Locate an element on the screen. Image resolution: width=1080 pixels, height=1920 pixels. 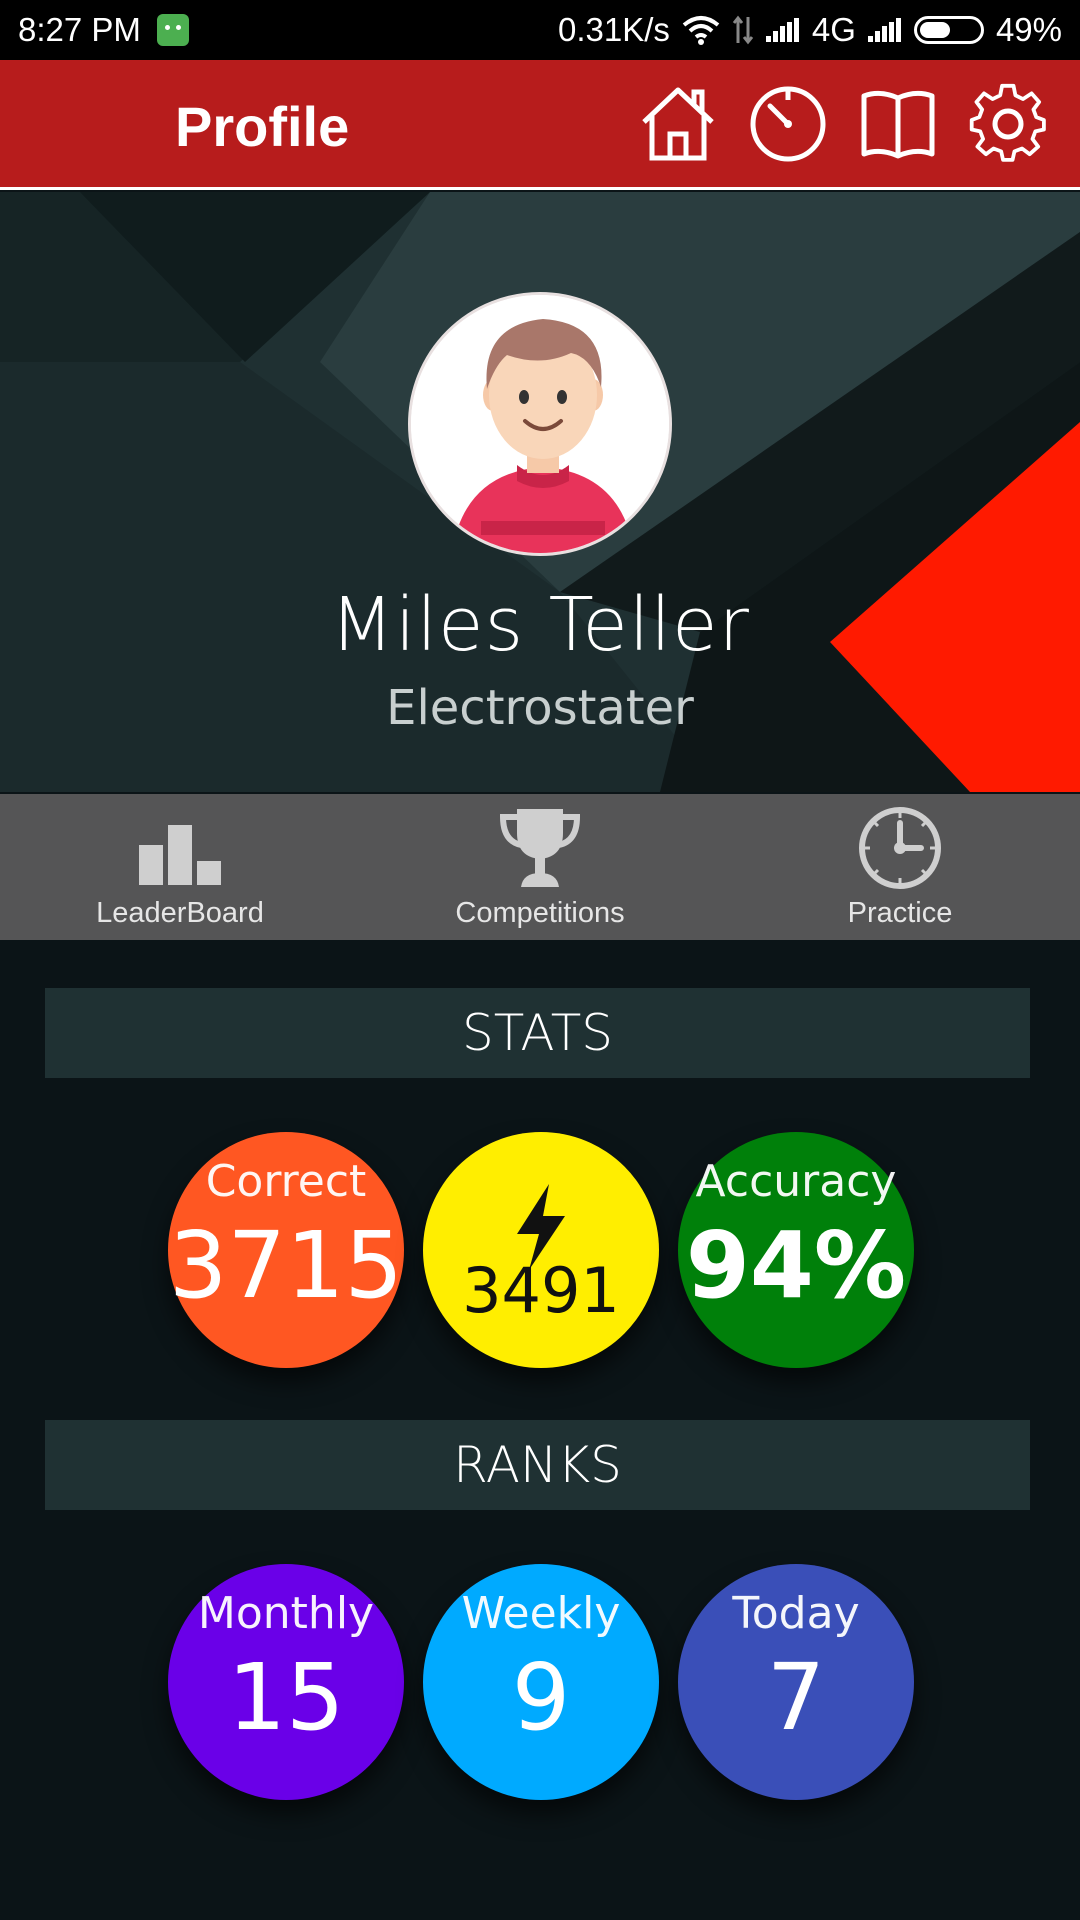
rank-today-label: Today is located at coordinates (796, 1613).